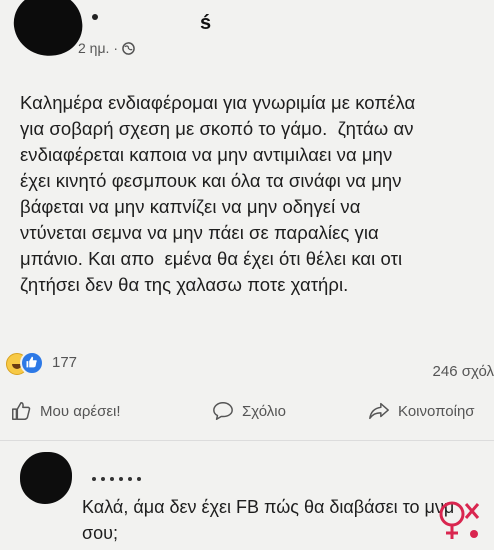 This screenshot has height=550, width=494. I want to click on share-button: Κοινοποίησ, so click(421, 411).